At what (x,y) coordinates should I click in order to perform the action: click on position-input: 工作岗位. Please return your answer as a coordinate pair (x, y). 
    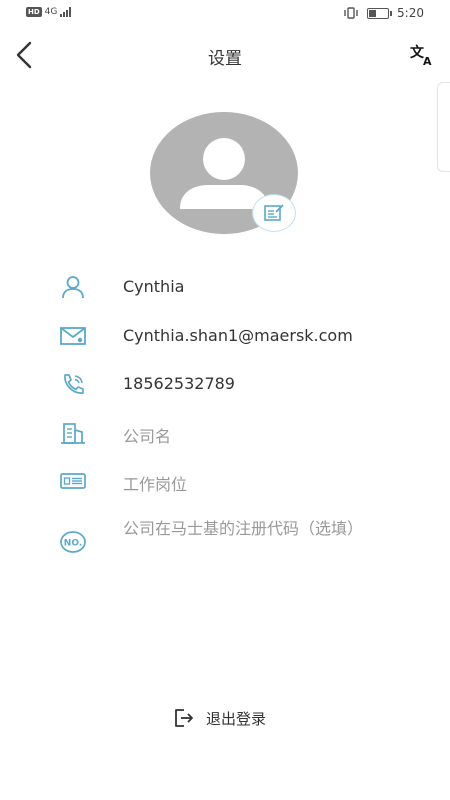
    Looking at the image, I should click on (155, 483).